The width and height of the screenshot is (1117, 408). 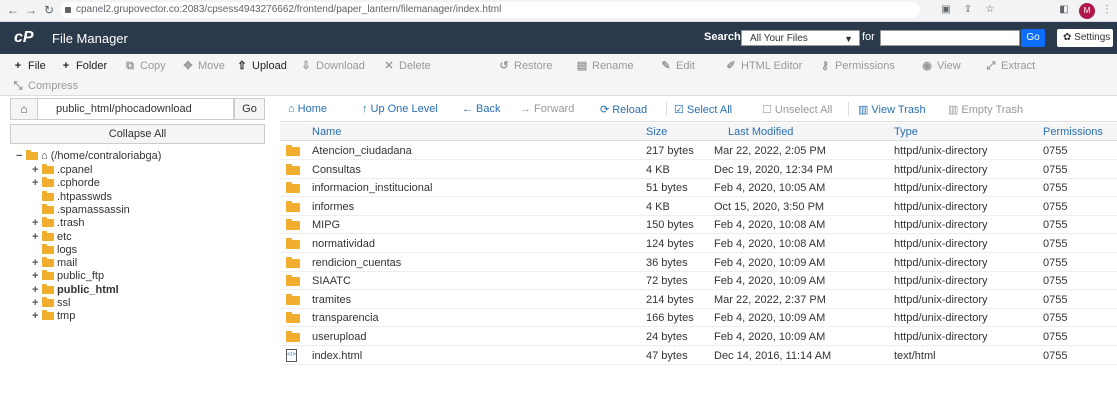 What do you see at coordinates (72, 197) in the screenshot?
I see `tree-item: .htpasswds` at bounding box center [72, 197].